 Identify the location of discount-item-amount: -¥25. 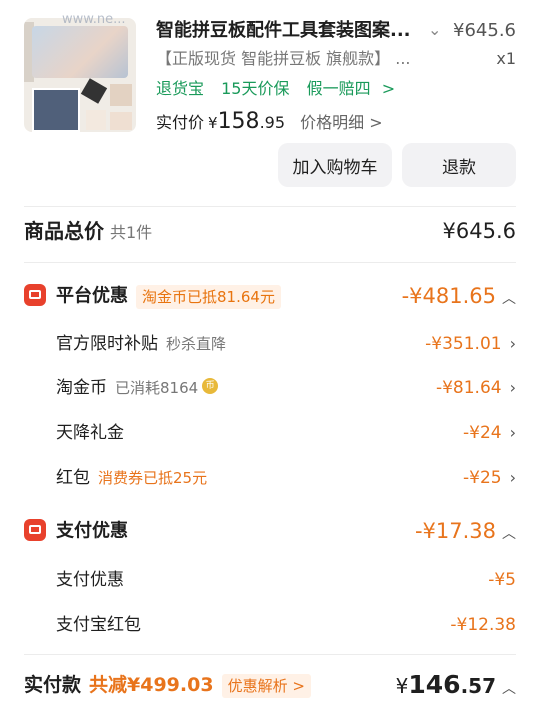
(482, 478).